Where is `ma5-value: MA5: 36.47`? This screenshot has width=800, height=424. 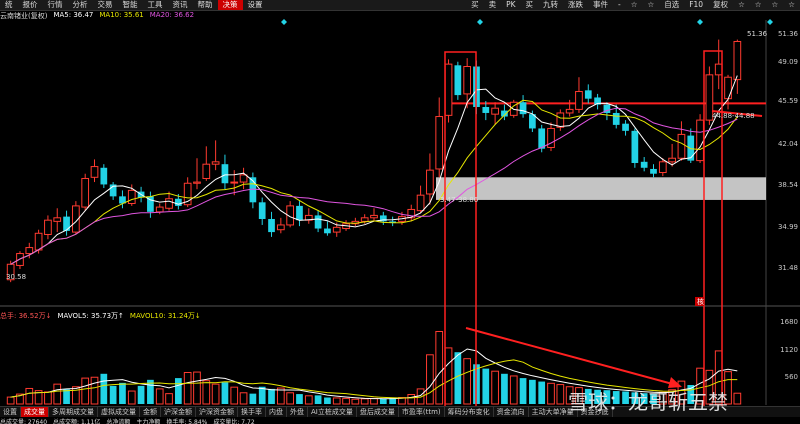
ma5-value: MA5: 36.47 is located at coordinates (73, 15).